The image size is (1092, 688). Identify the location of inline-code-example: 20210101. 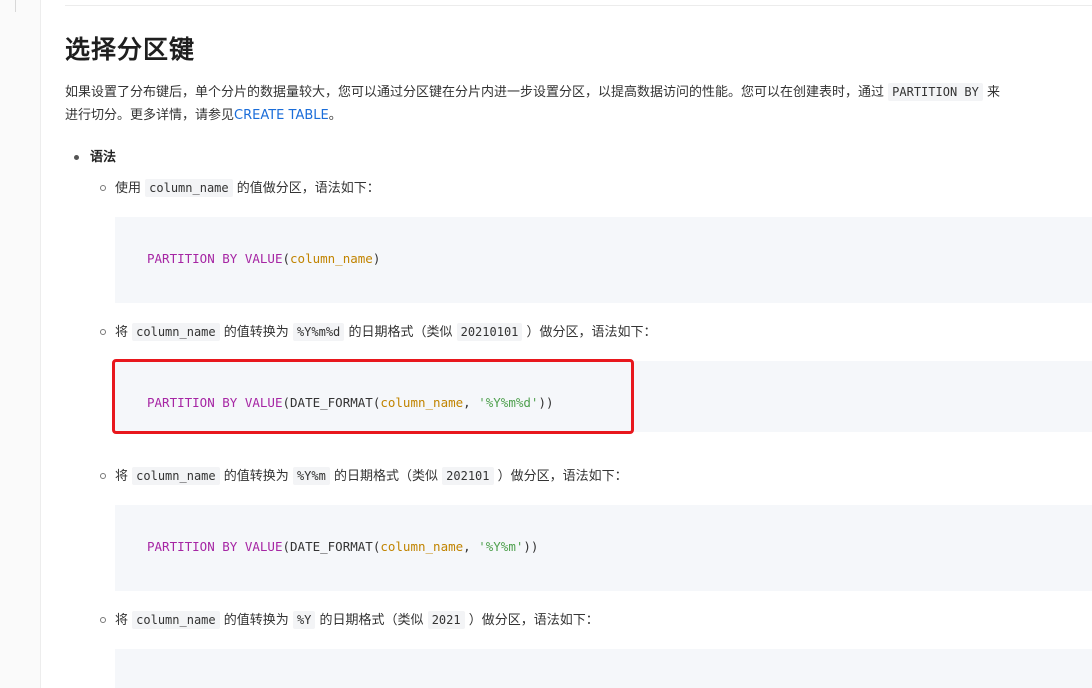
(489, 332).